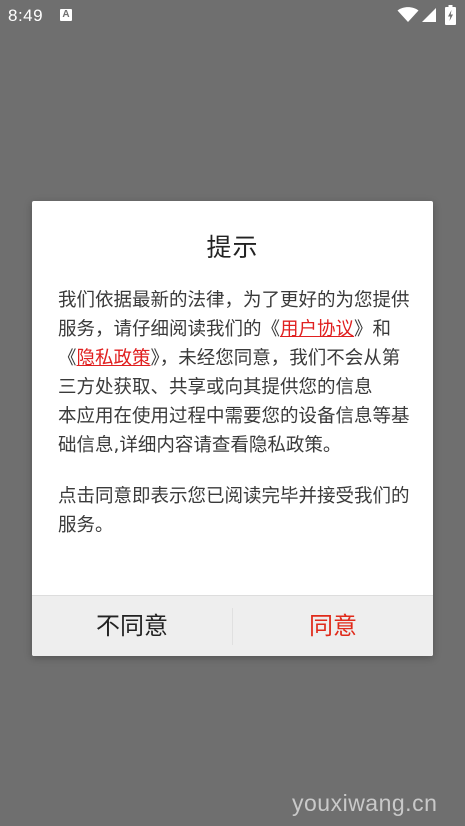 The height and width of the screenshot is (826, 465). I want to click on wifi-icon, so click(408, 14).